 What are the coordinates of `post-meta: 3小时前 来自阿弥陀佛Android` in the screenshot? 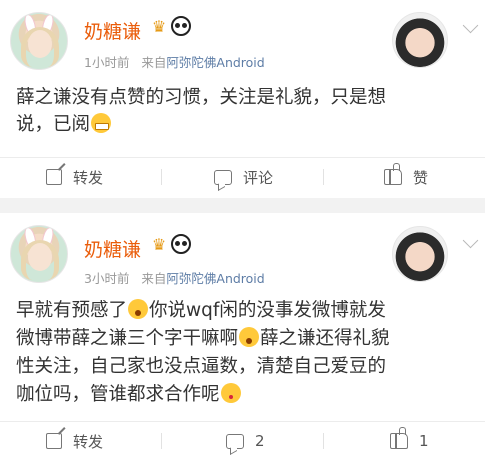 It's located at (174, 277).